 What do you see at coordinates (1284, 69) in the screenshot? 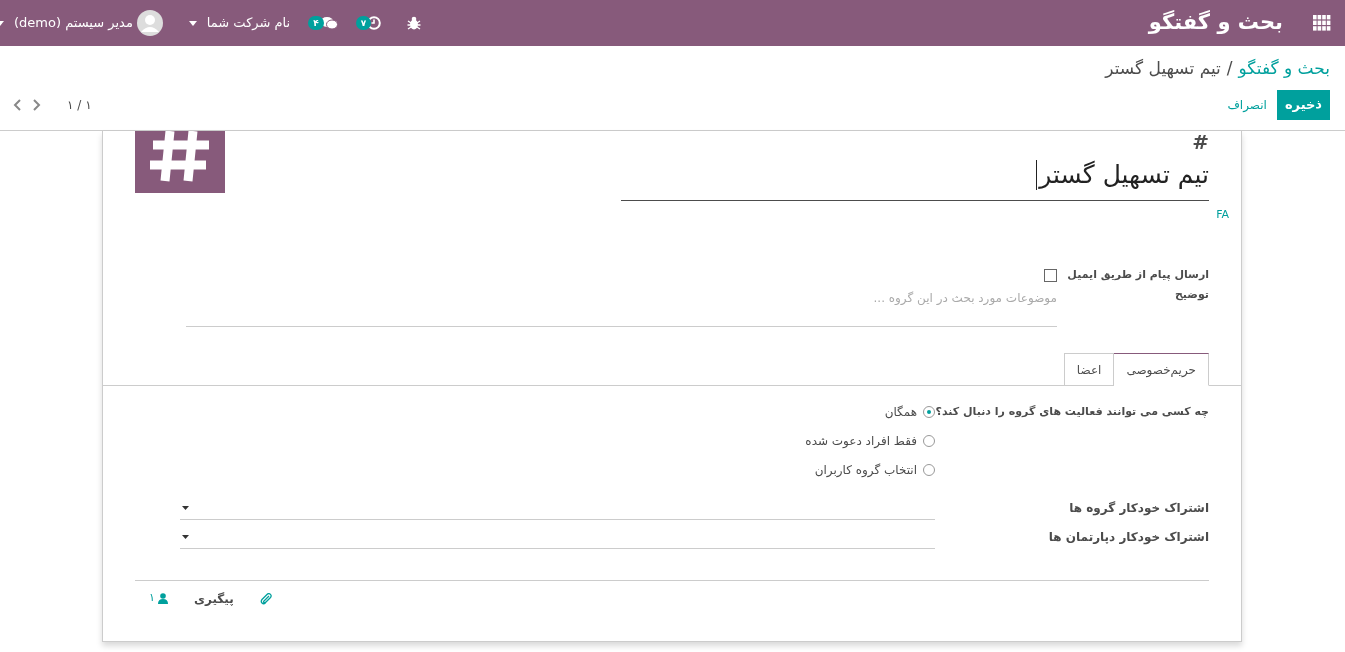
I see `breadcrumb-link: بحث و گفتگو` at bounding box center [1284, 69].